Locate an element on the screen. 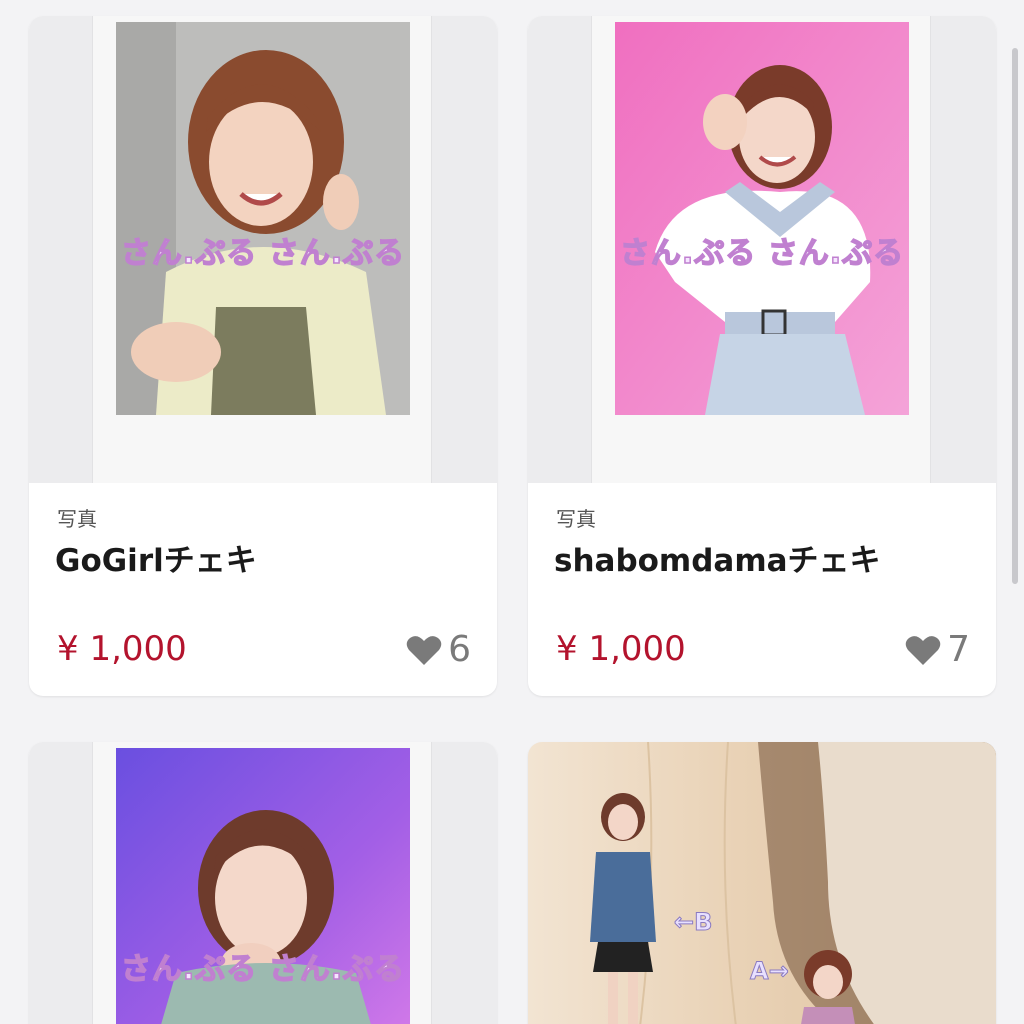 This screenshot has height=1024, width=1024. product-title: shabomdamaチェキ is located at coordinates (717, 557).